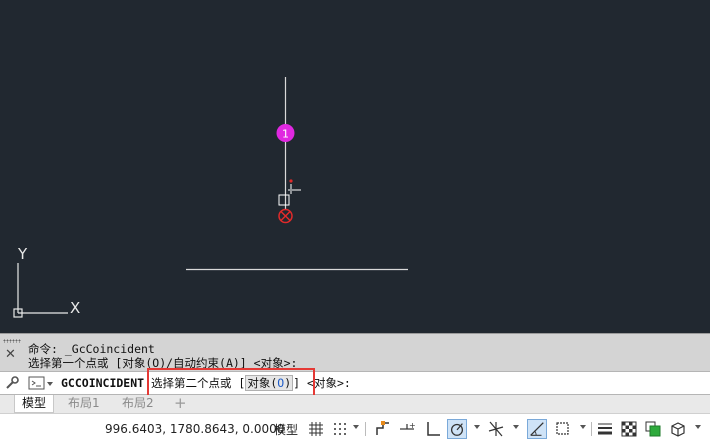 The image size is (710, 443). I want to click on active-command-name: GCCOINCIDENT, so click(103, 383).